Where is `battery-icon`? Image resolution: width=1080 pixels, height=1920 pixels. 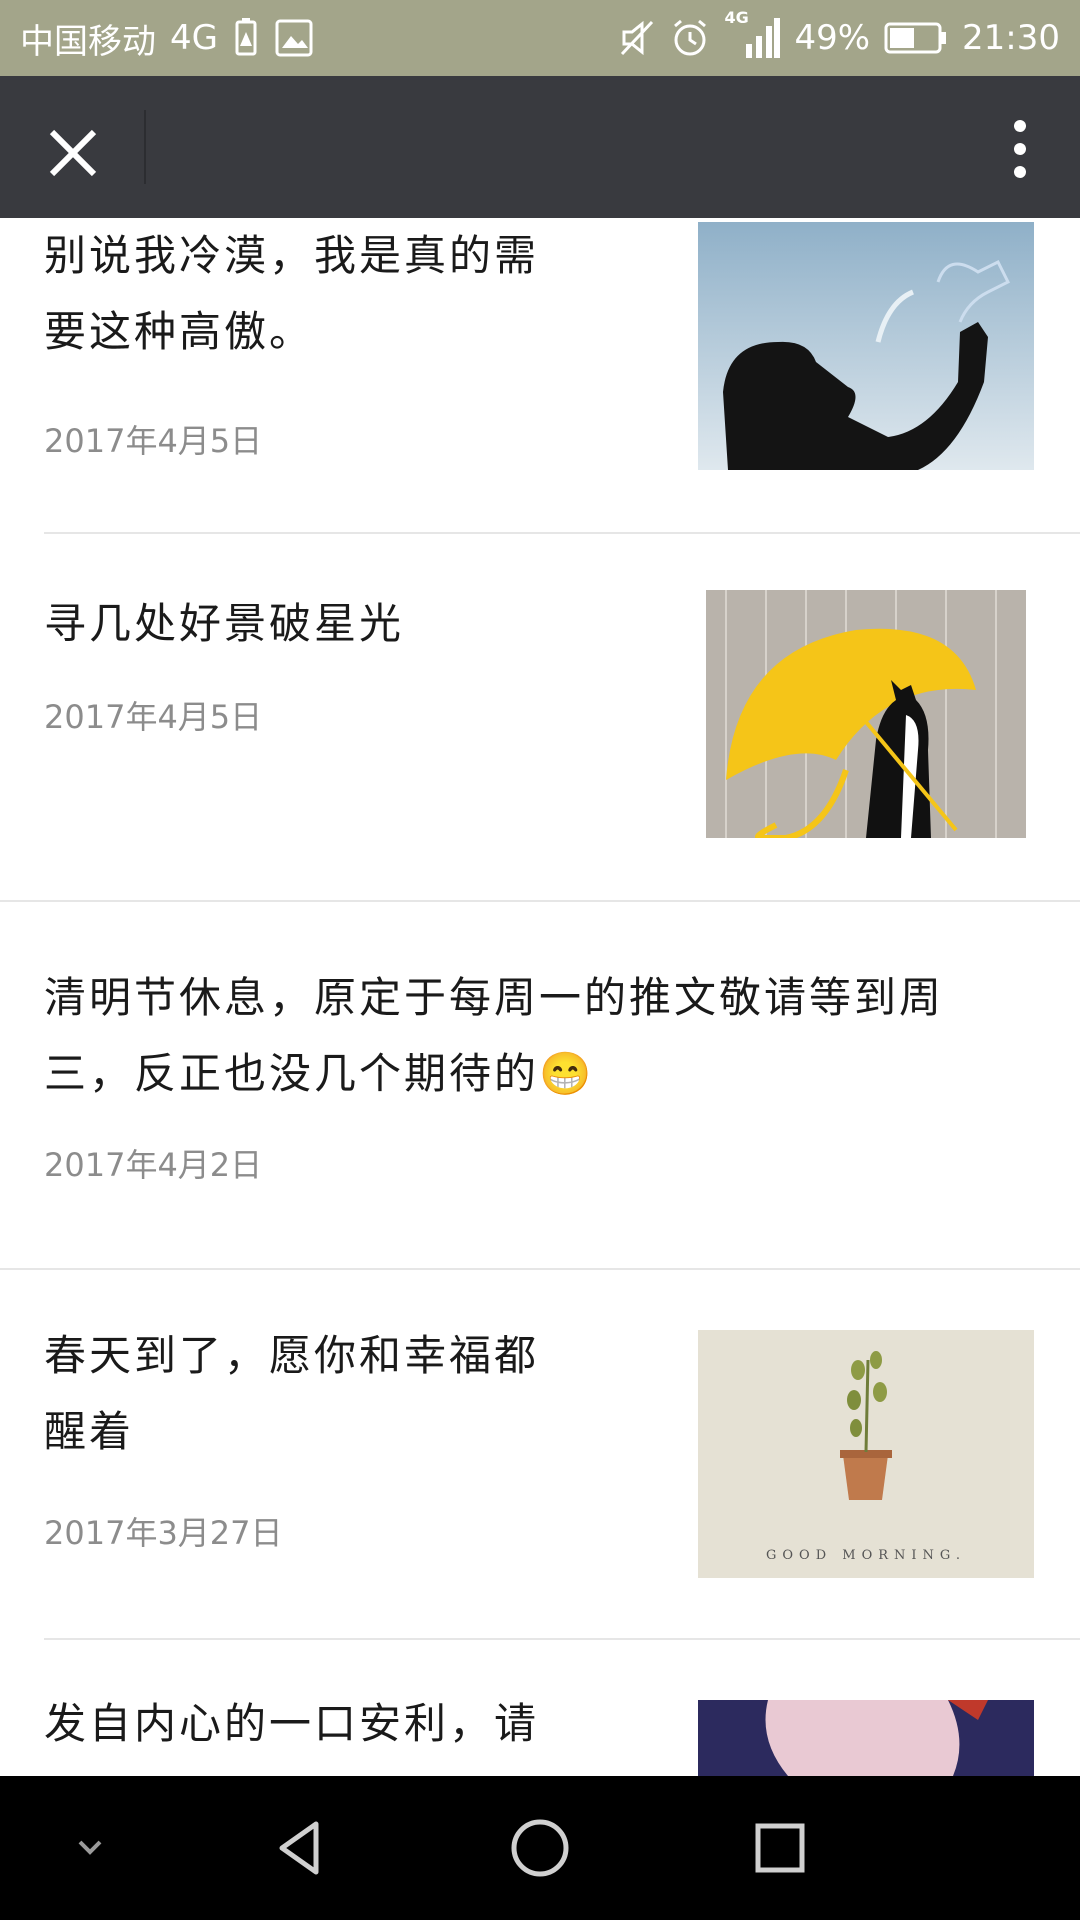 battery-icon is located at coordinates (916, 38).